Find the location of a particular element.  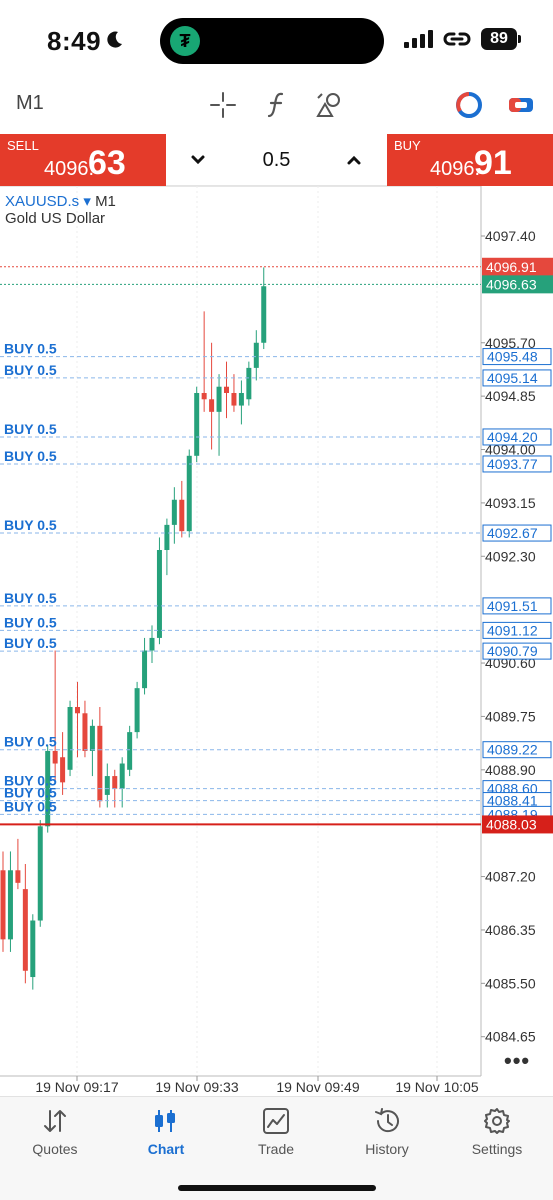

nav-quotes: Quotes is located at coordinates (55, 1137).